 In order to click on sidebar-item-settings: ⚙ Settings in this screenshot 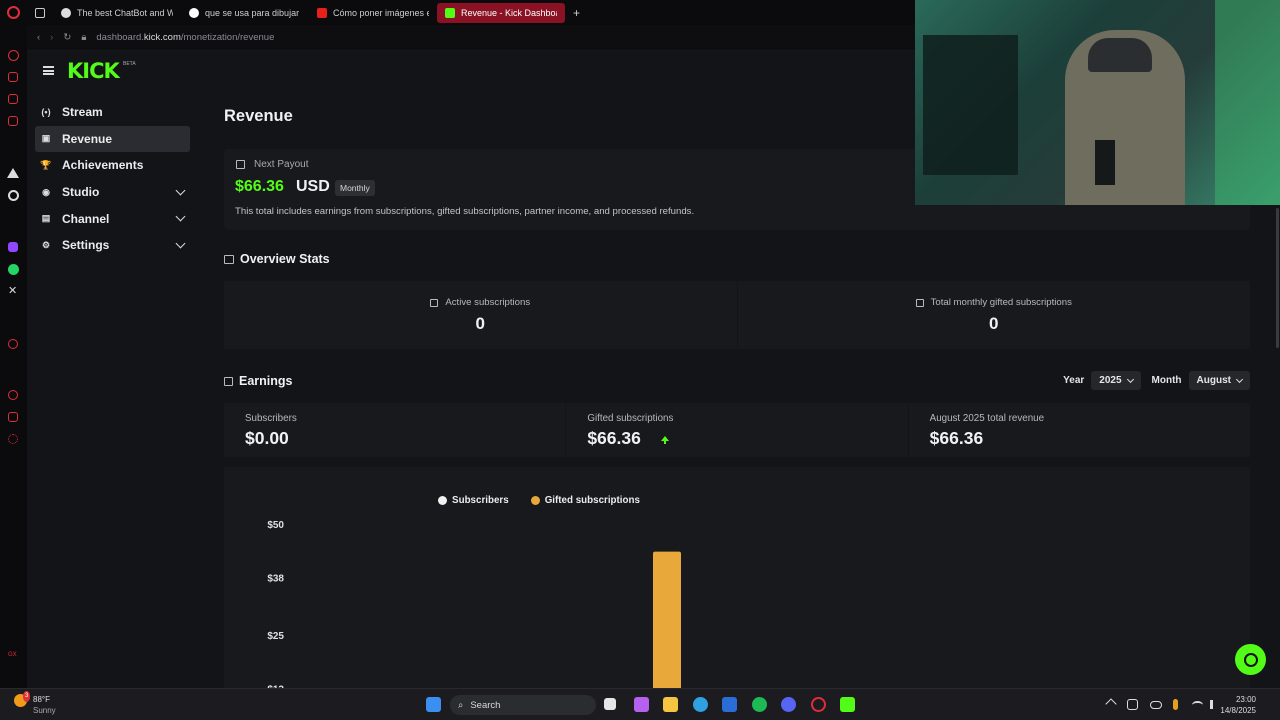, I will do `click(112, 245)`.